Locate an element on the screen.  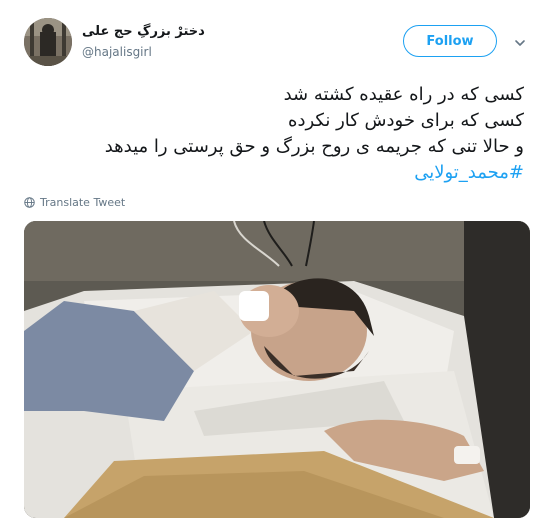
chevron-down-icon is located at coordinates (520, 43).